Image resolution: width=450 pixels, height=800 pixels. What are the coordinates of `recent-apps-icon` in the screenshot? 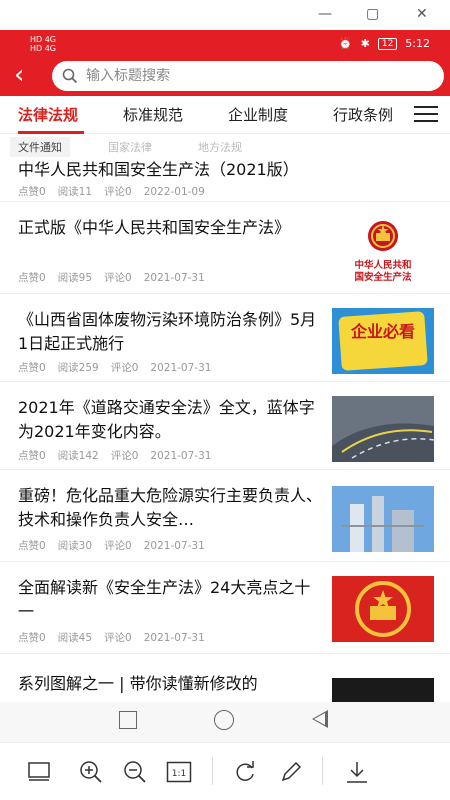 It's located at (128, 720).